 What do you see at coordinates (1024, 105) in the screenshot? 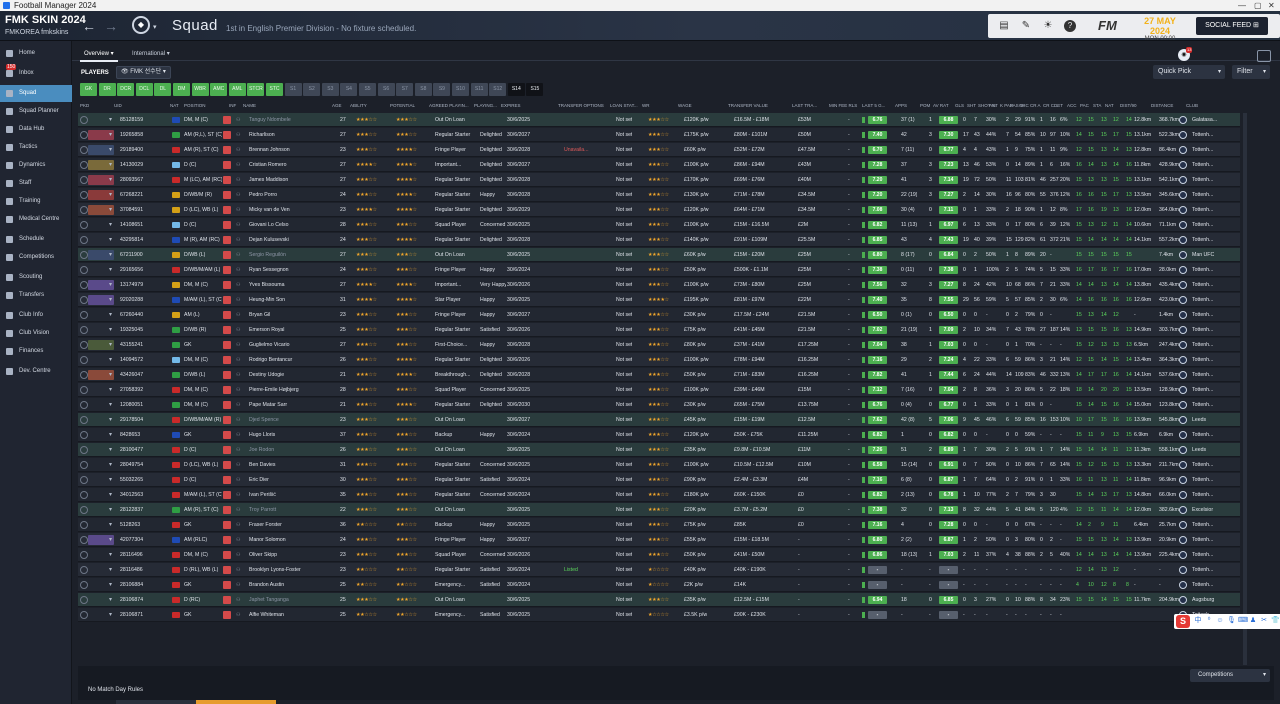
I see `column-header: CRC` at bounding box center [1024, 105].